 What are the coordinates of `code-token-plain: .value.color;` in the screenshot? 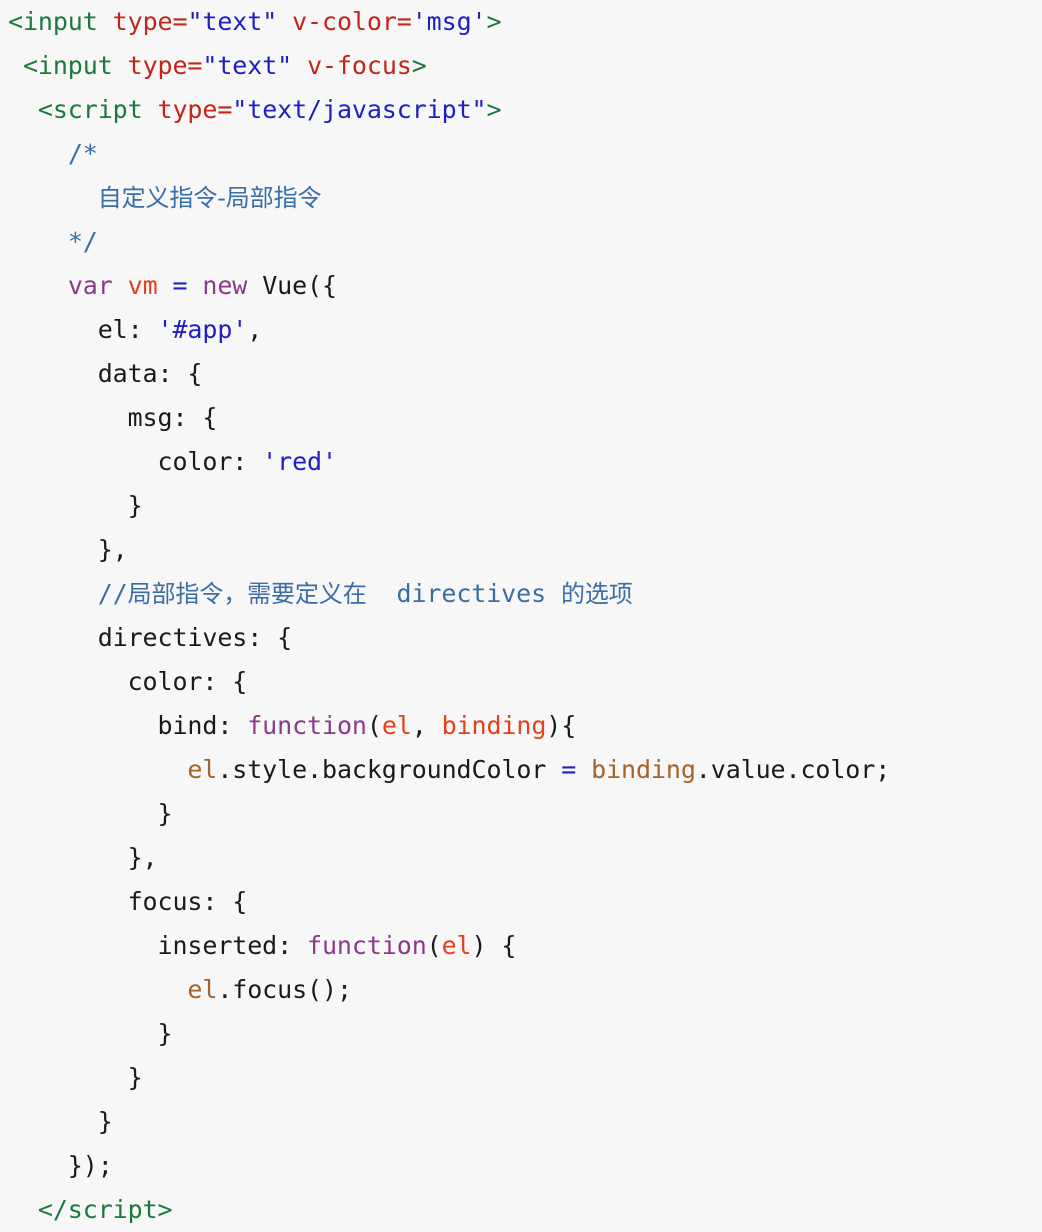 It's located at (793, 769).